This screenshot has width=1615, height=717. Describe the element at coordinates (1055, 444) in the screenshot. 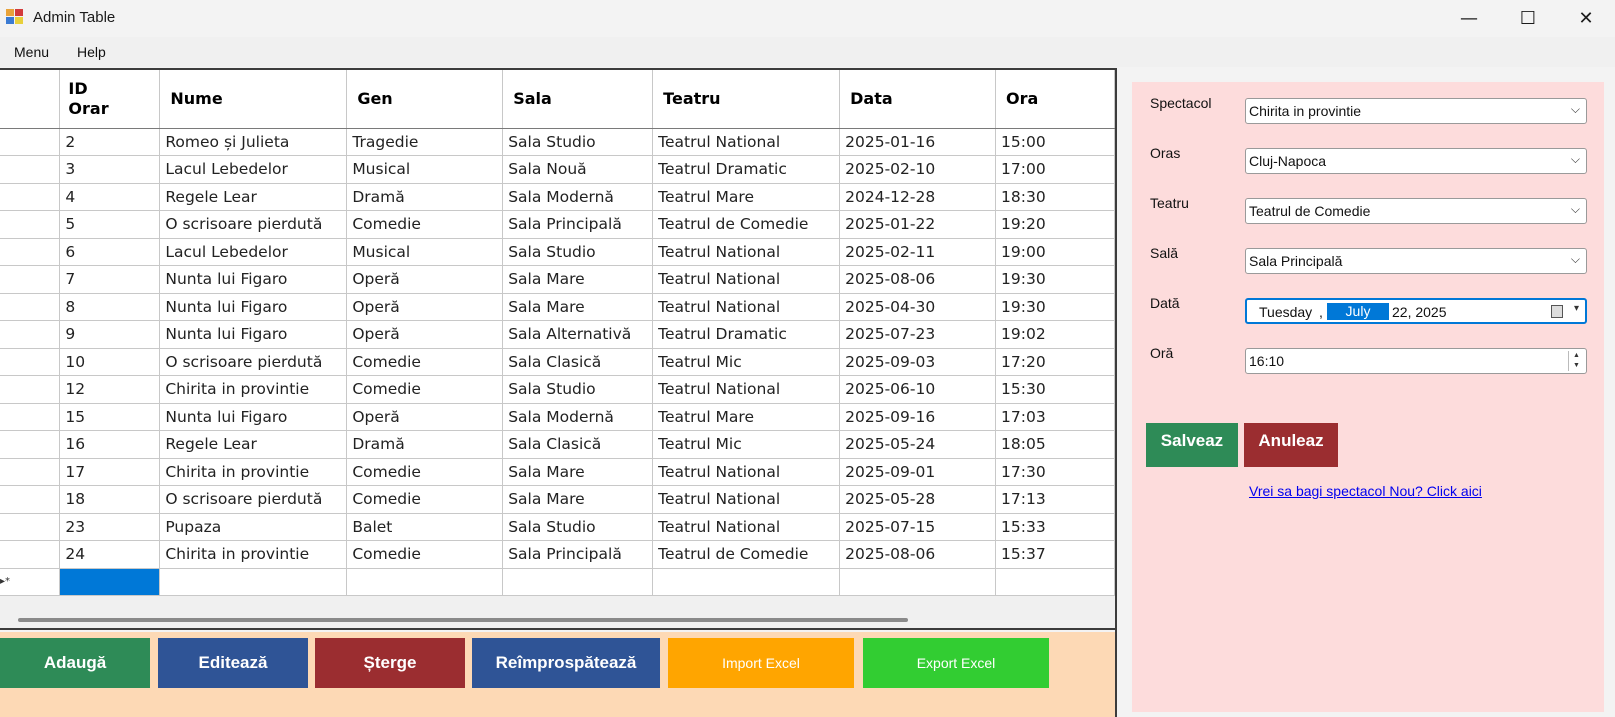

I see `cell-ora: 18:05` at that location.